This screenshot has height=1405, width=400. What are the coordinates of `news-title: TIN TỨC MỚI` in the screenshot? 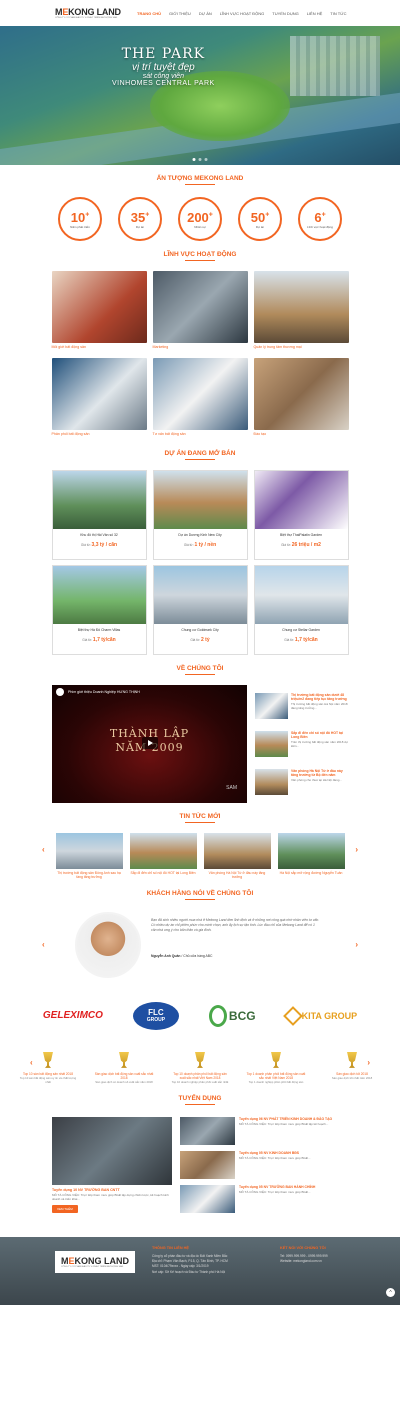 It's located at (200, 816).